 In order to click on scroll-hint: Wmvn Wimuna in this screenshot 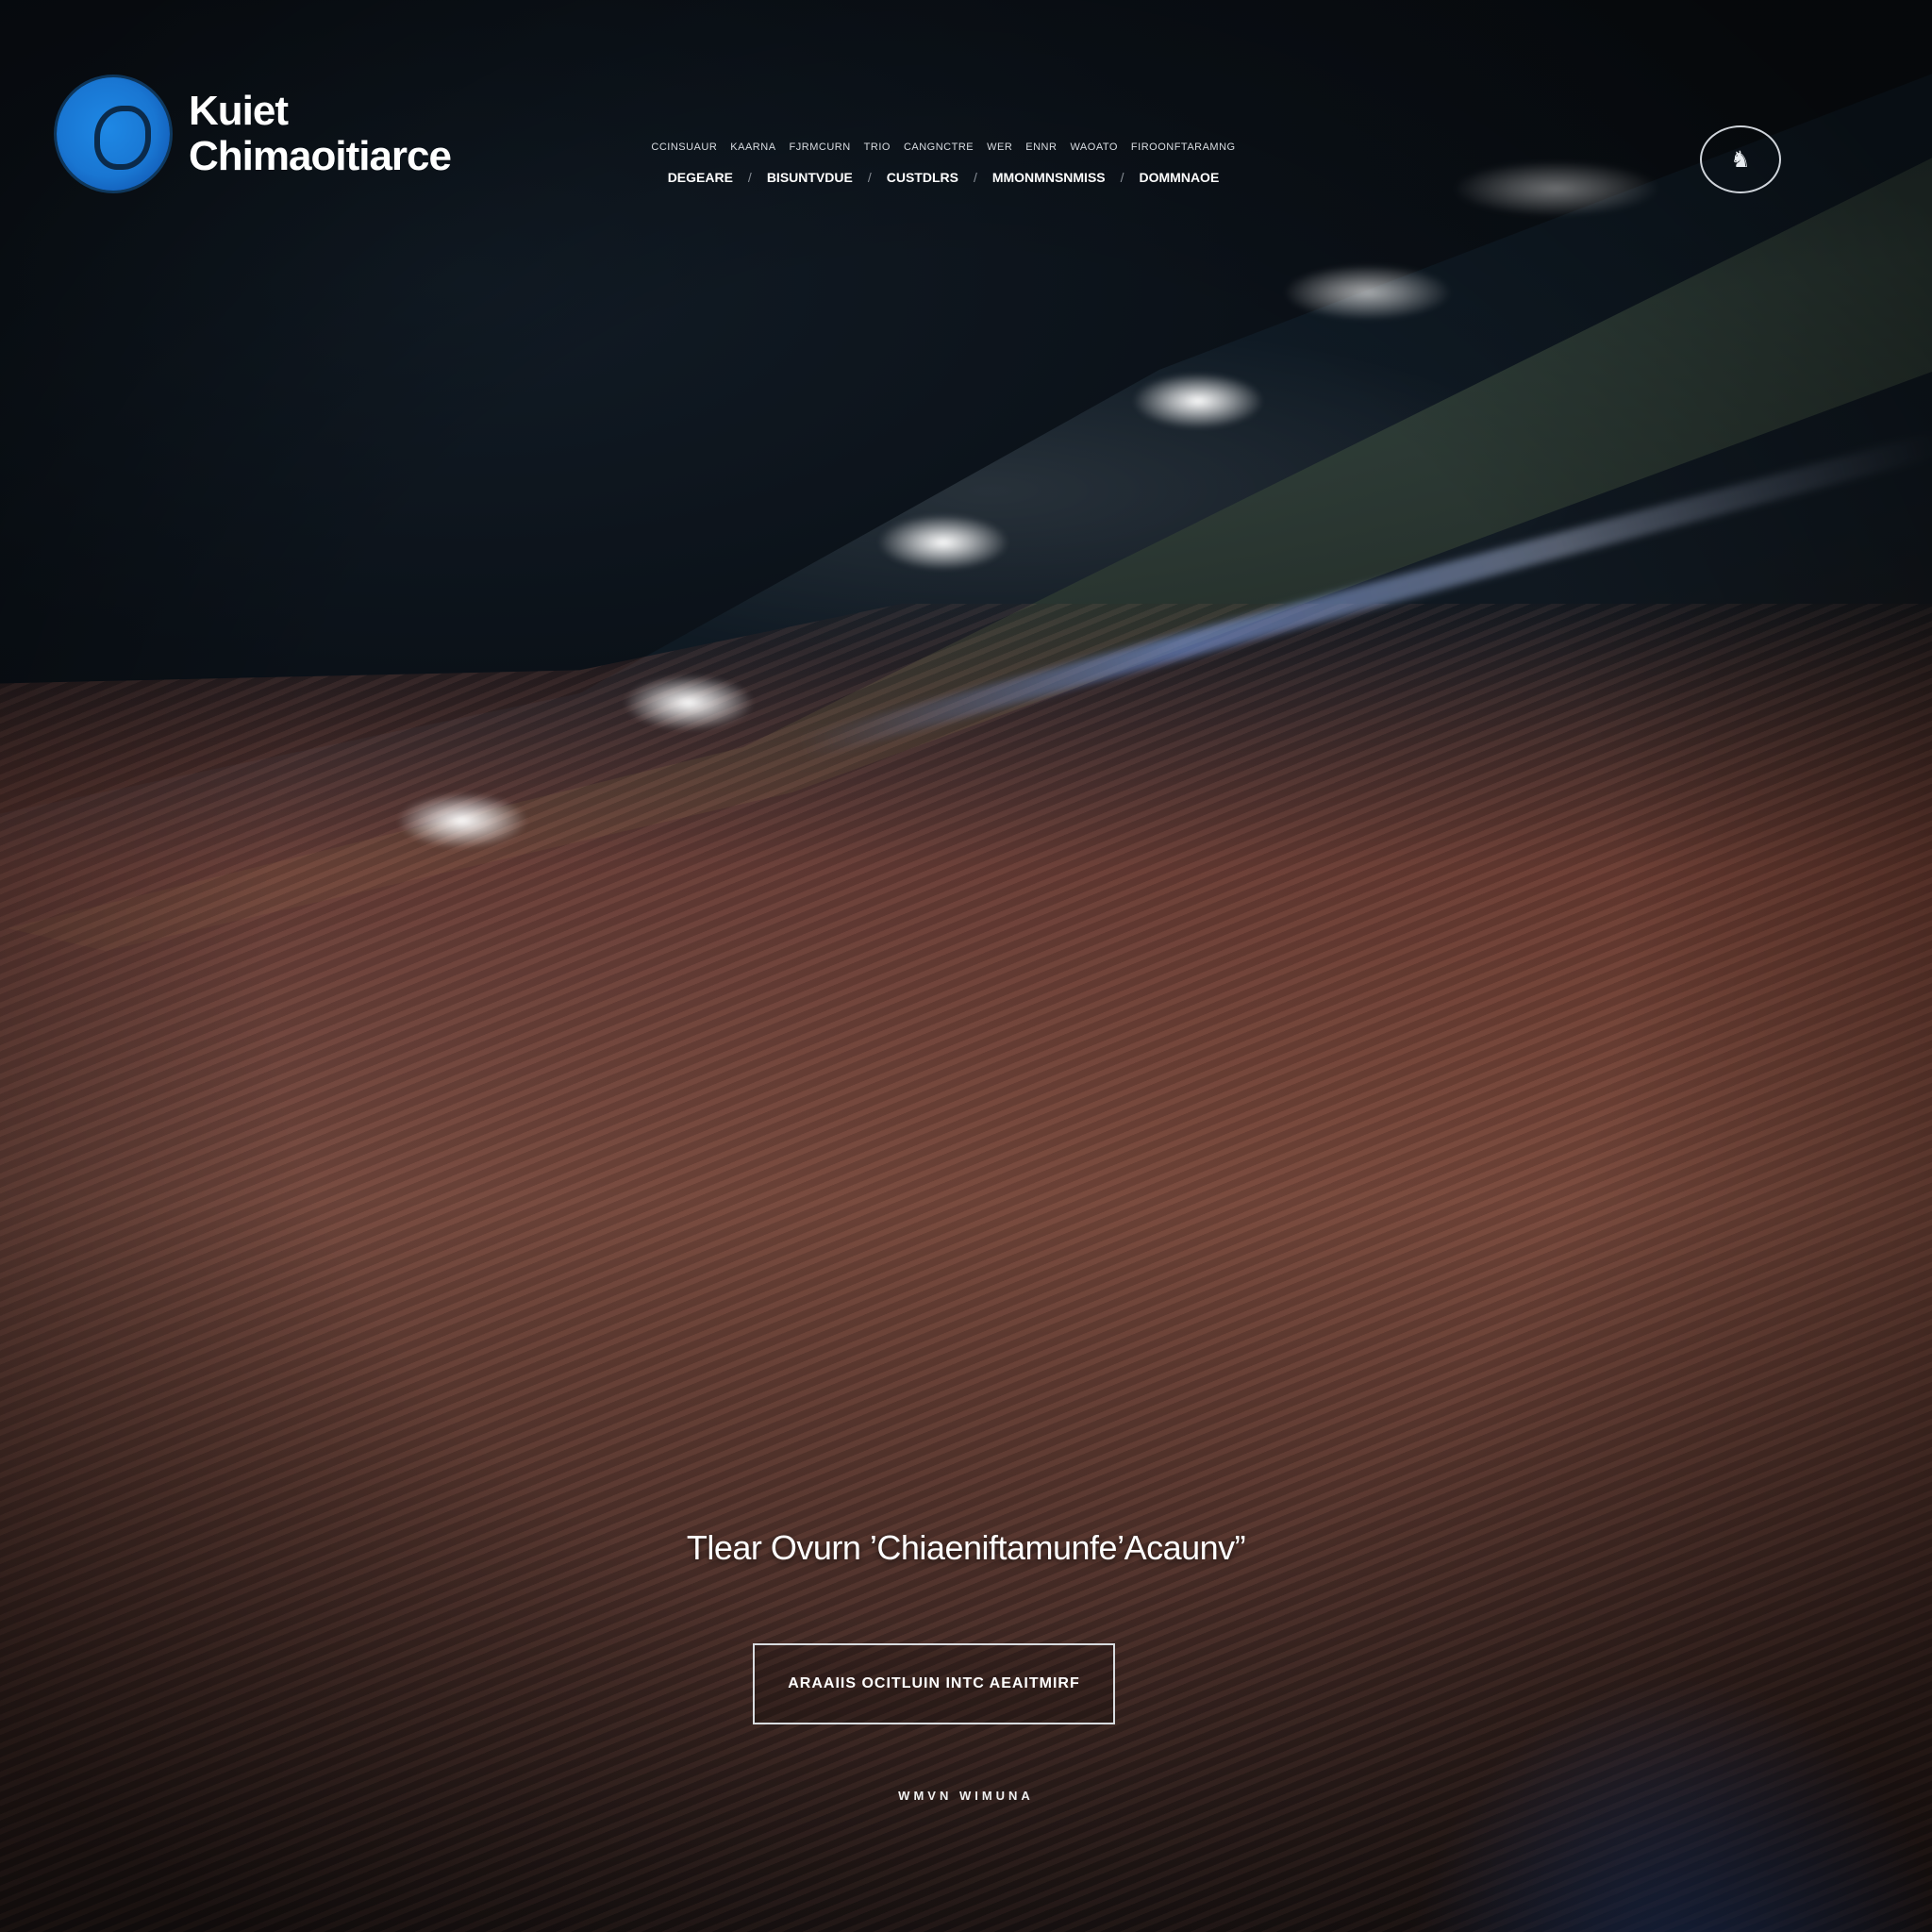, I will do `click(966, 1796)`.